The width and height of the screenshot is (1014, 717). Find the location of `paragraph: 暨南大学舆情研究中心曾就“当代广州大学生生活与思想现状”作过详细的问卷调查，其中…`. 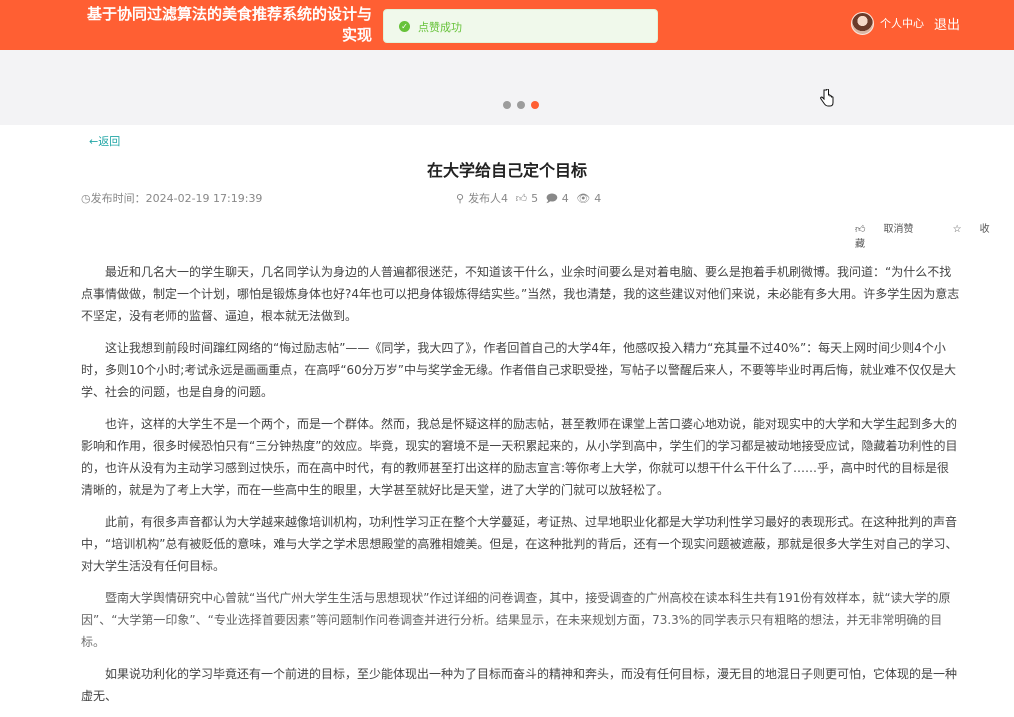

paragraph: 暨南大学舆情研究中心曾就“当代广州大学生生活与思想现状”作过详细的问卷调查，其中… is located at coordinates (516, 620).